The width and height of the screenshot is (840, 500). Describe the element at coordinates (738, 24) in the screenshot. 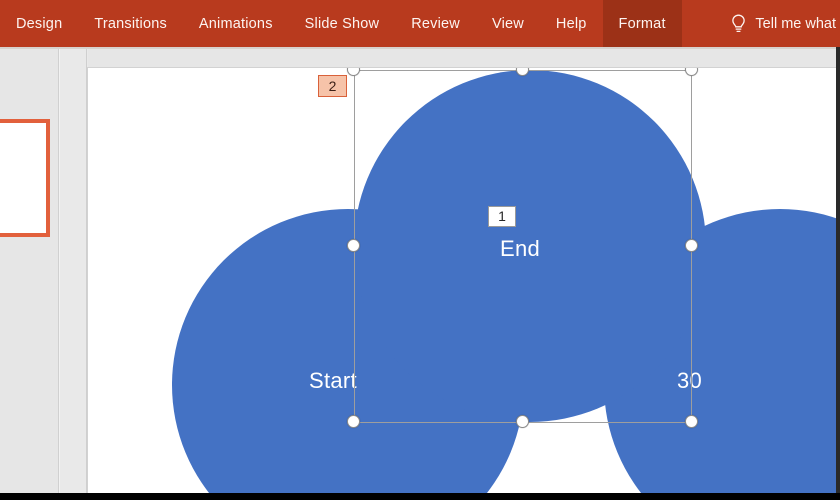

I see `lightbulb-icon` at that location.